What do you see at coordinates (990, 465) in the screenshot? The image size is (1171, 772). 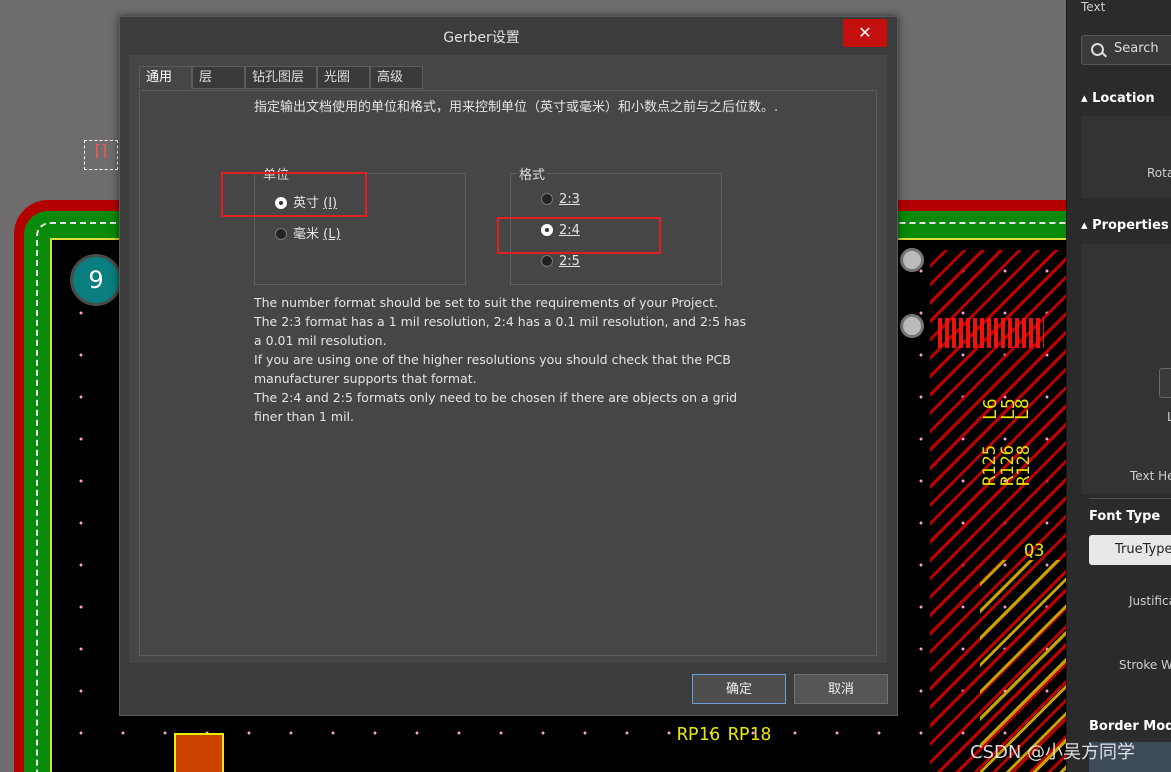 I see `silk-label: R125` at bounding box center [990, 465].